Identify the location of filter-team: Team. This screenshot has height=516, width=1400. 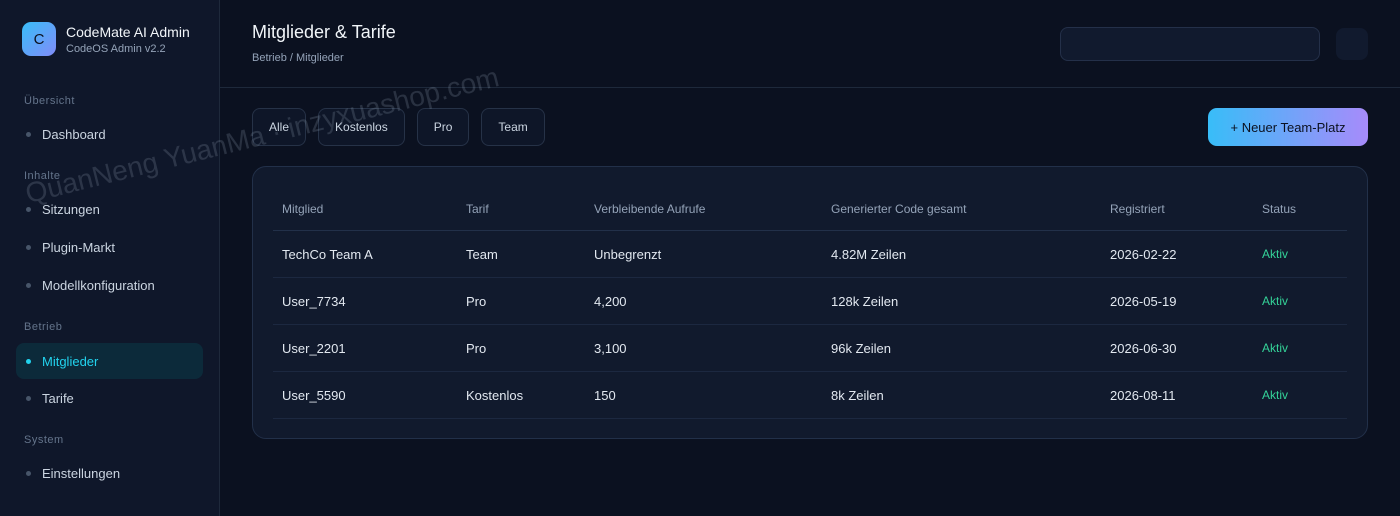
(513, 127).